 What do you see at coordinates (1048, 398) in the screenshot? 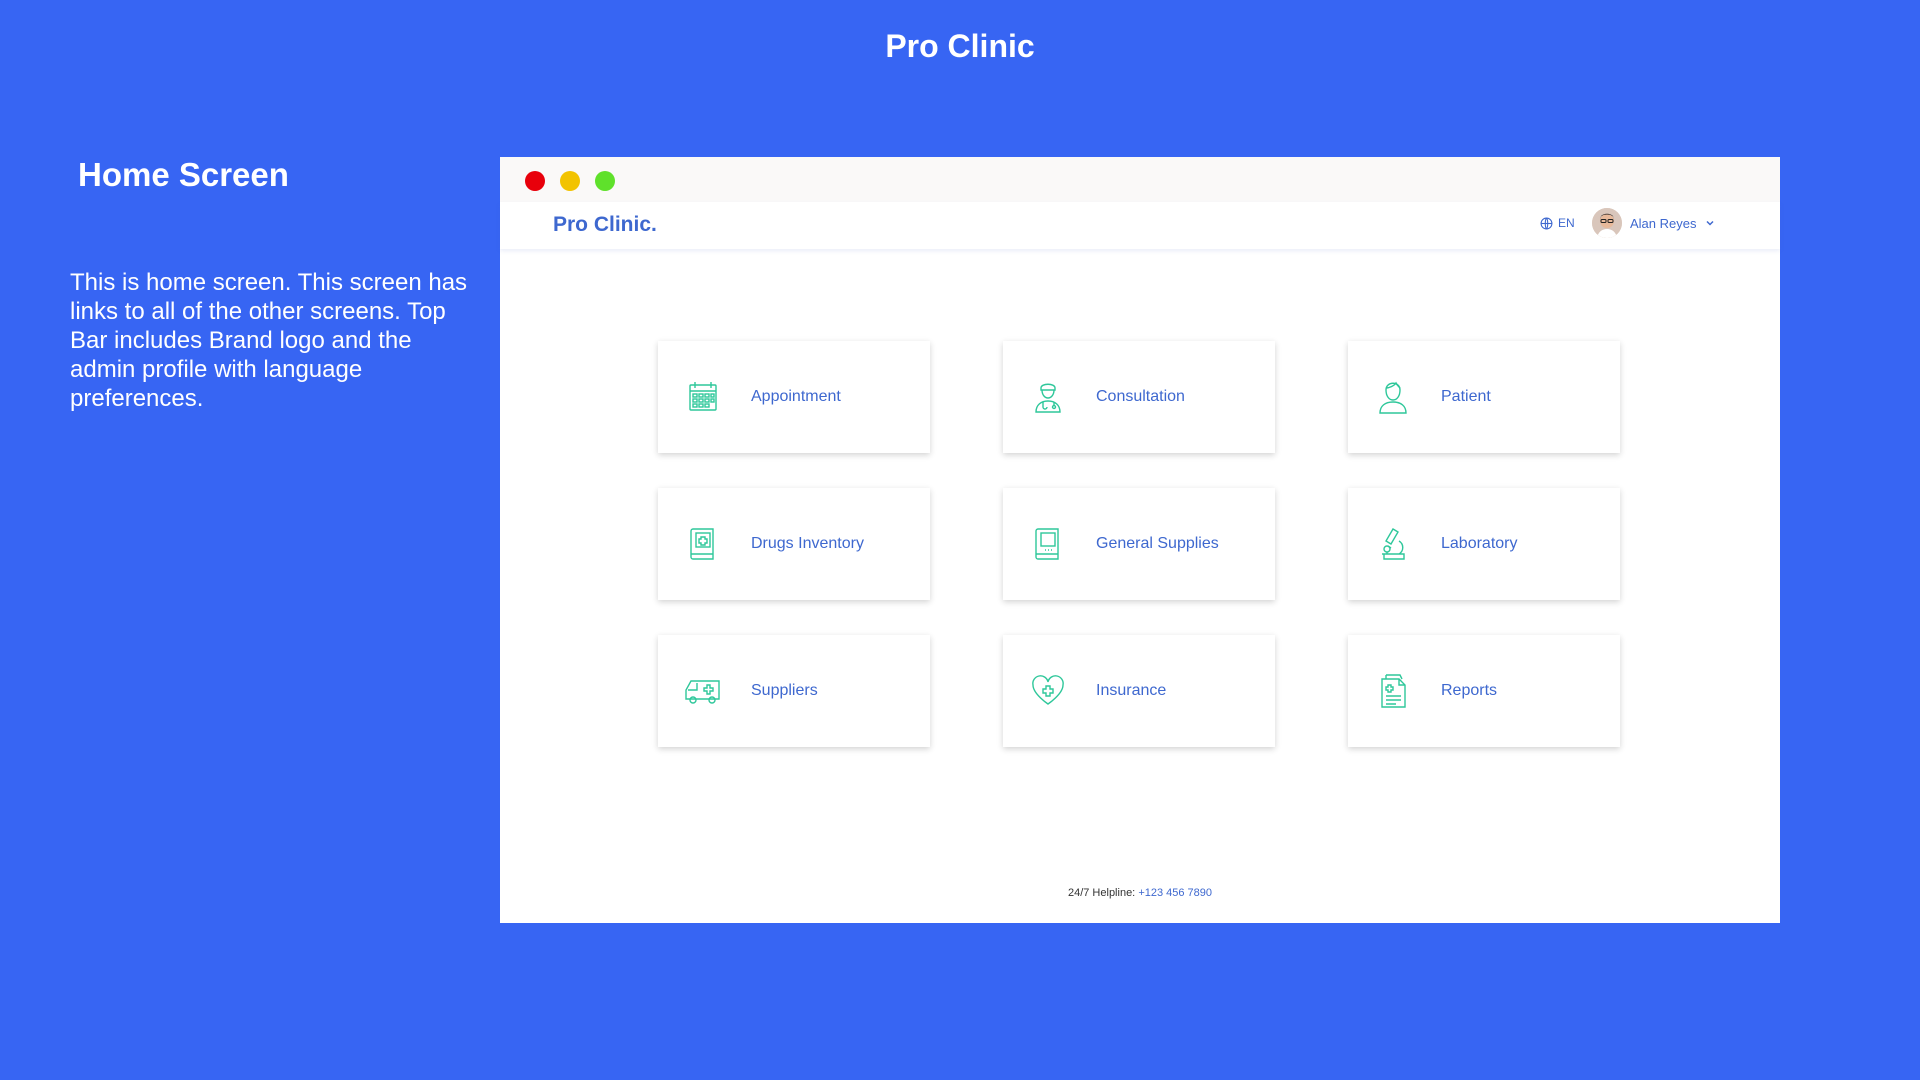
I see `doctor-icon` at bounding box center [1048, 398].